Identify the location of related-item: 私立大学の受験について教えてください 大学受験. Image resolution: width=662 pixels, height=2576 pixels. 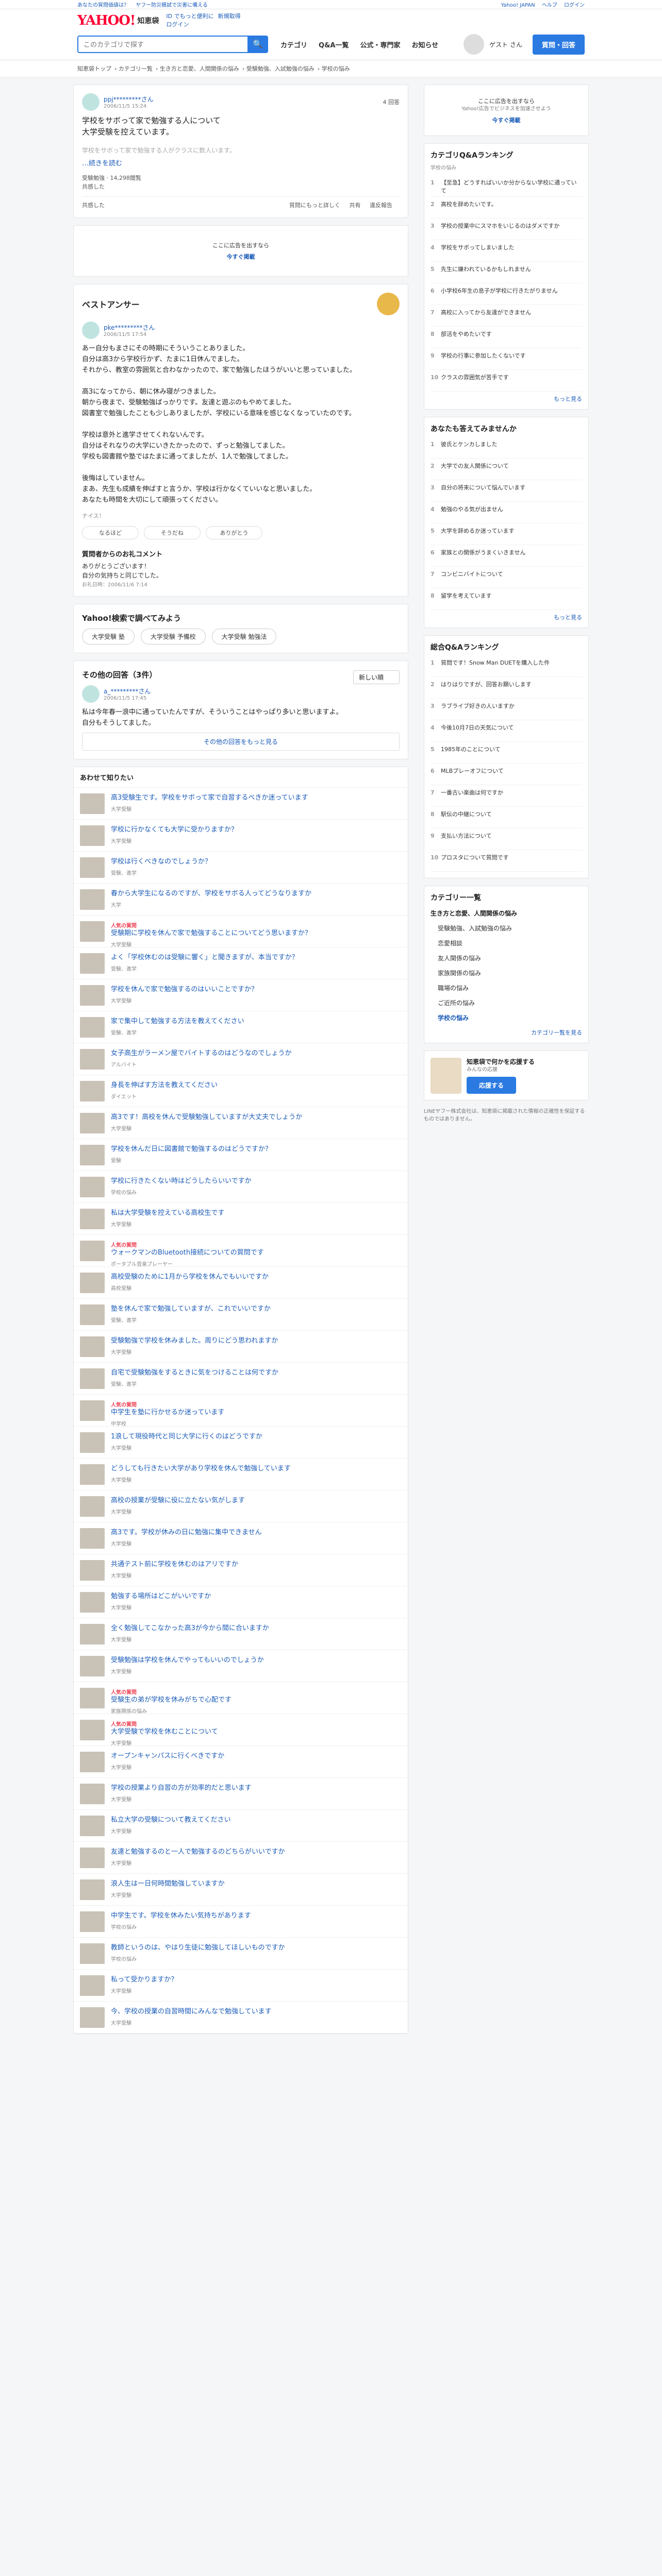
(241, 1826).